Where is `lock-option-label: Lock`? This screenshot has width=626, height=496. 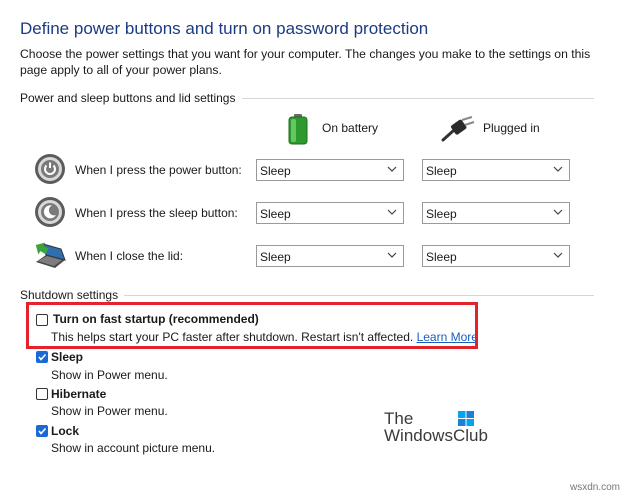
lock-option-label: Lock is located at coordinates (65, 431).